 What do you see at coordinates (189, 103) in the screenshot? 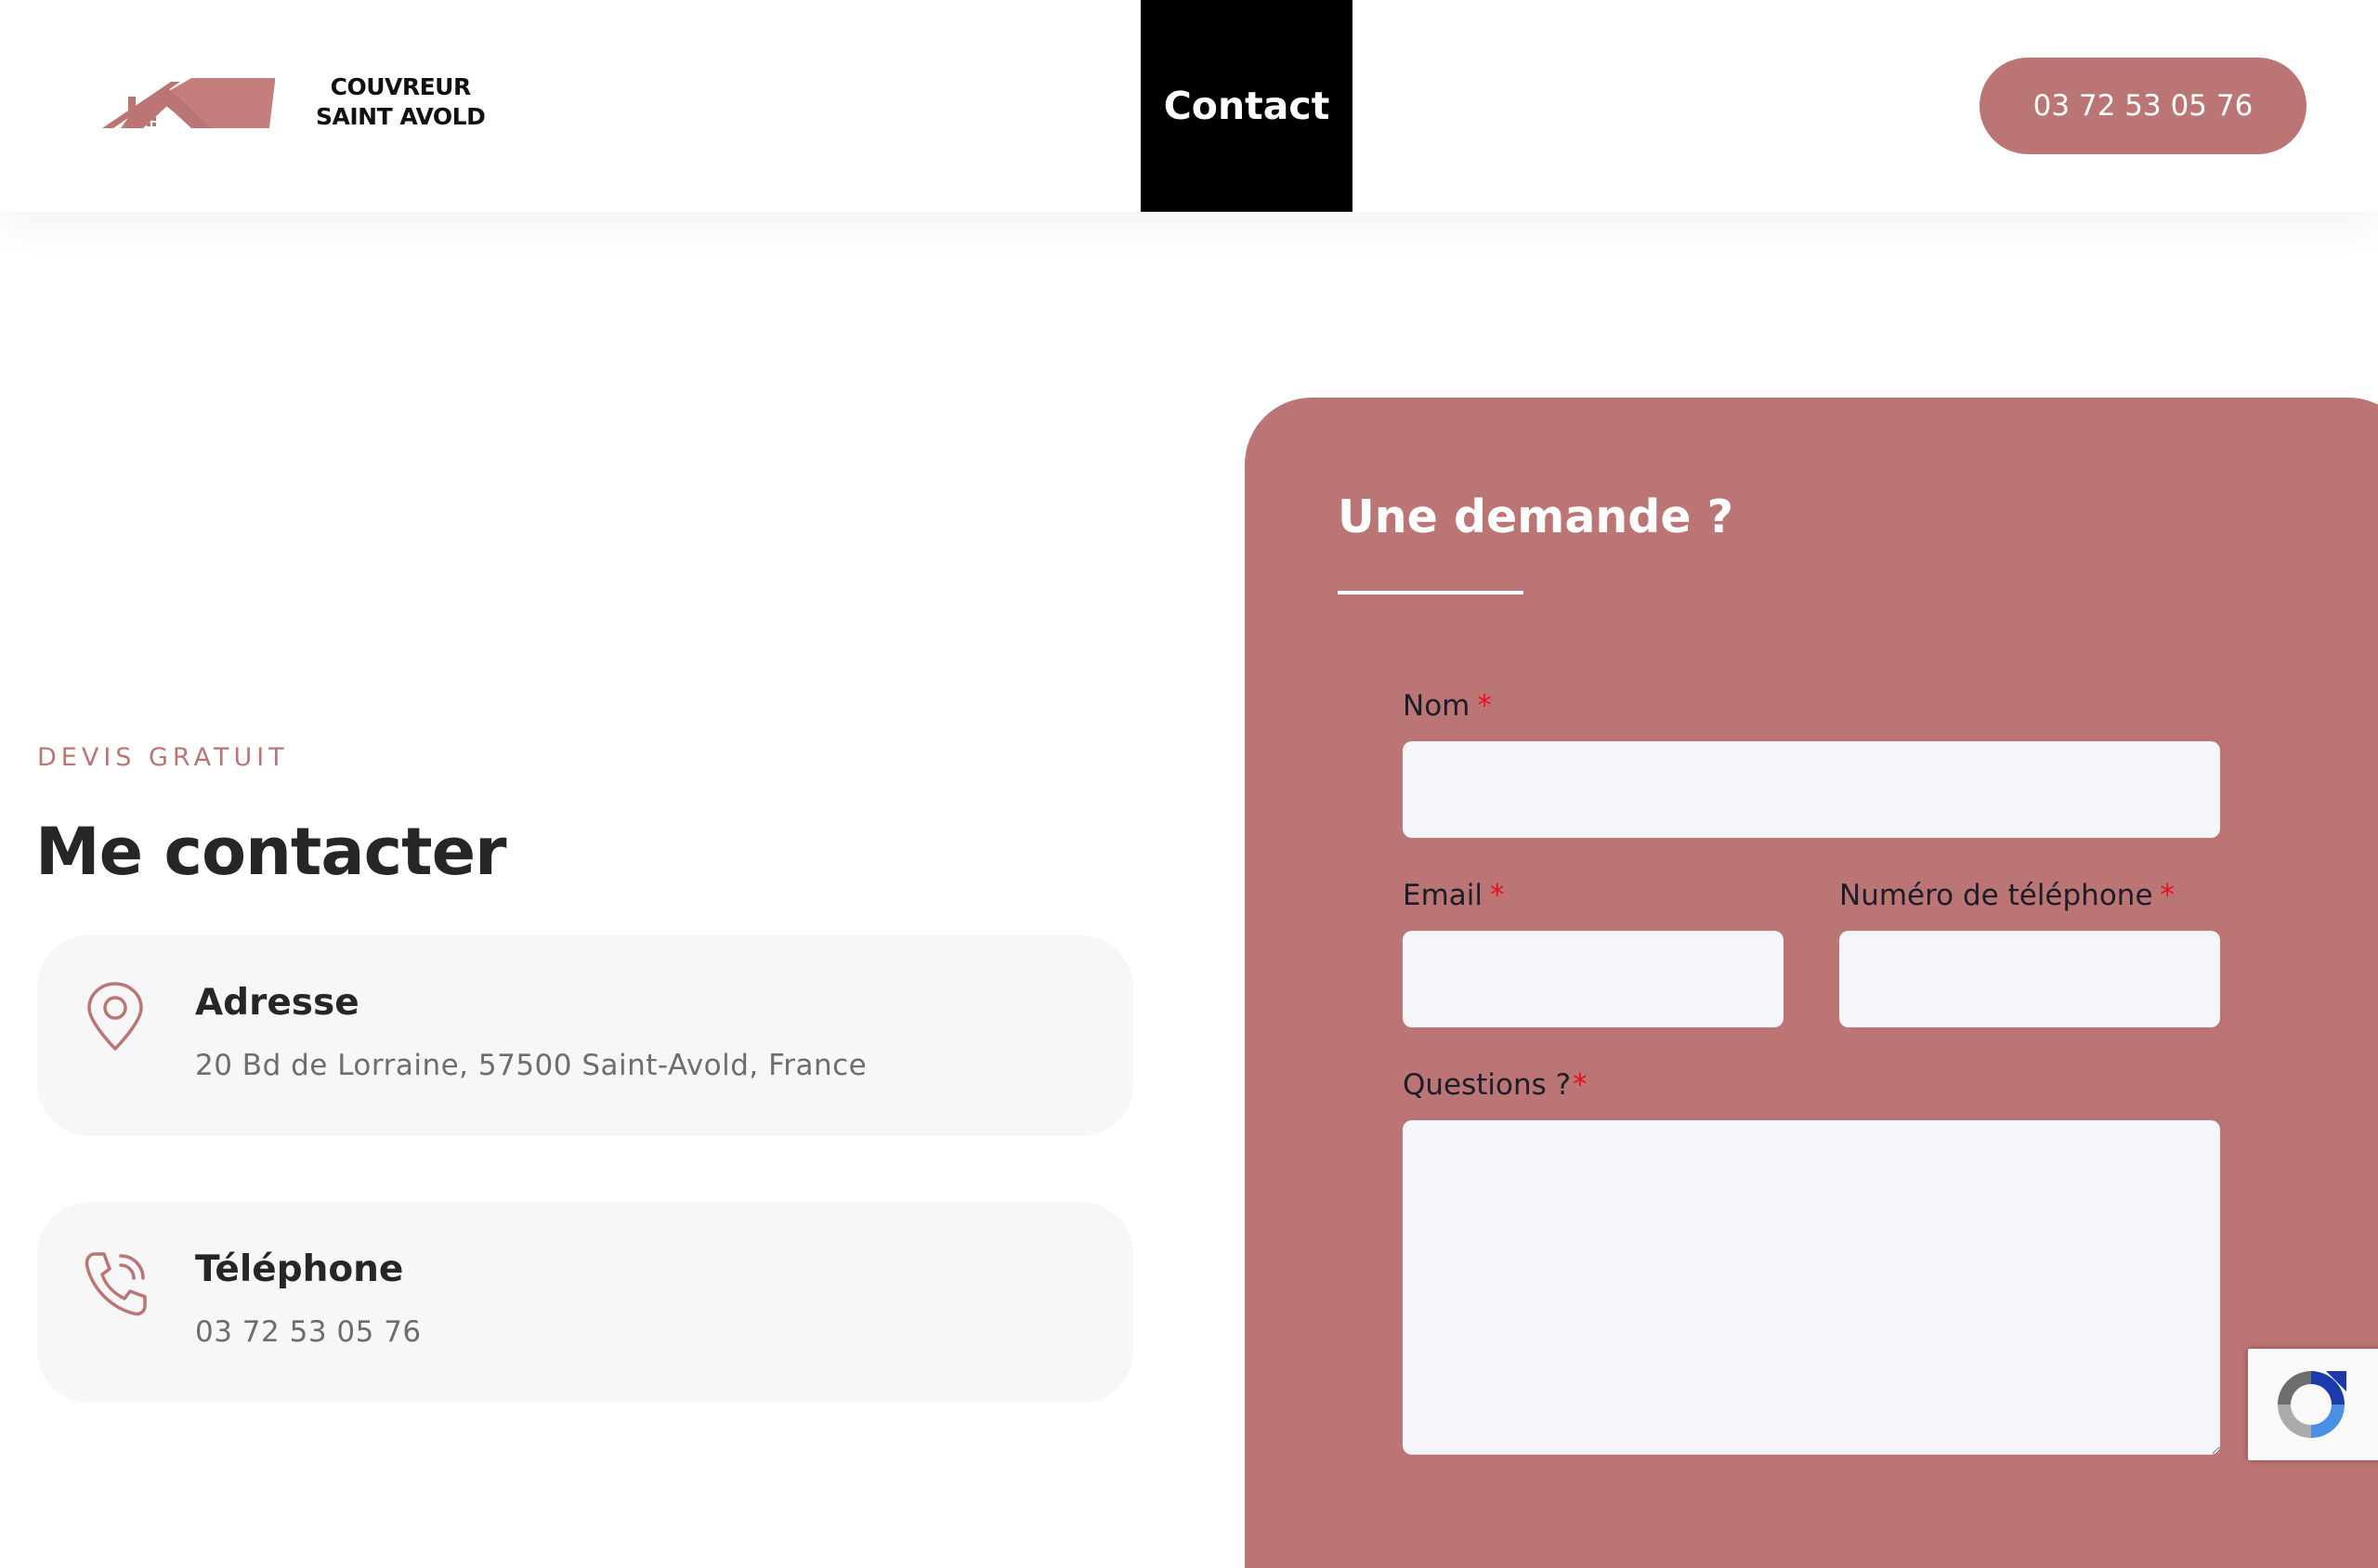
I see `roof-logo-icon` at bounding box center [189, 103].